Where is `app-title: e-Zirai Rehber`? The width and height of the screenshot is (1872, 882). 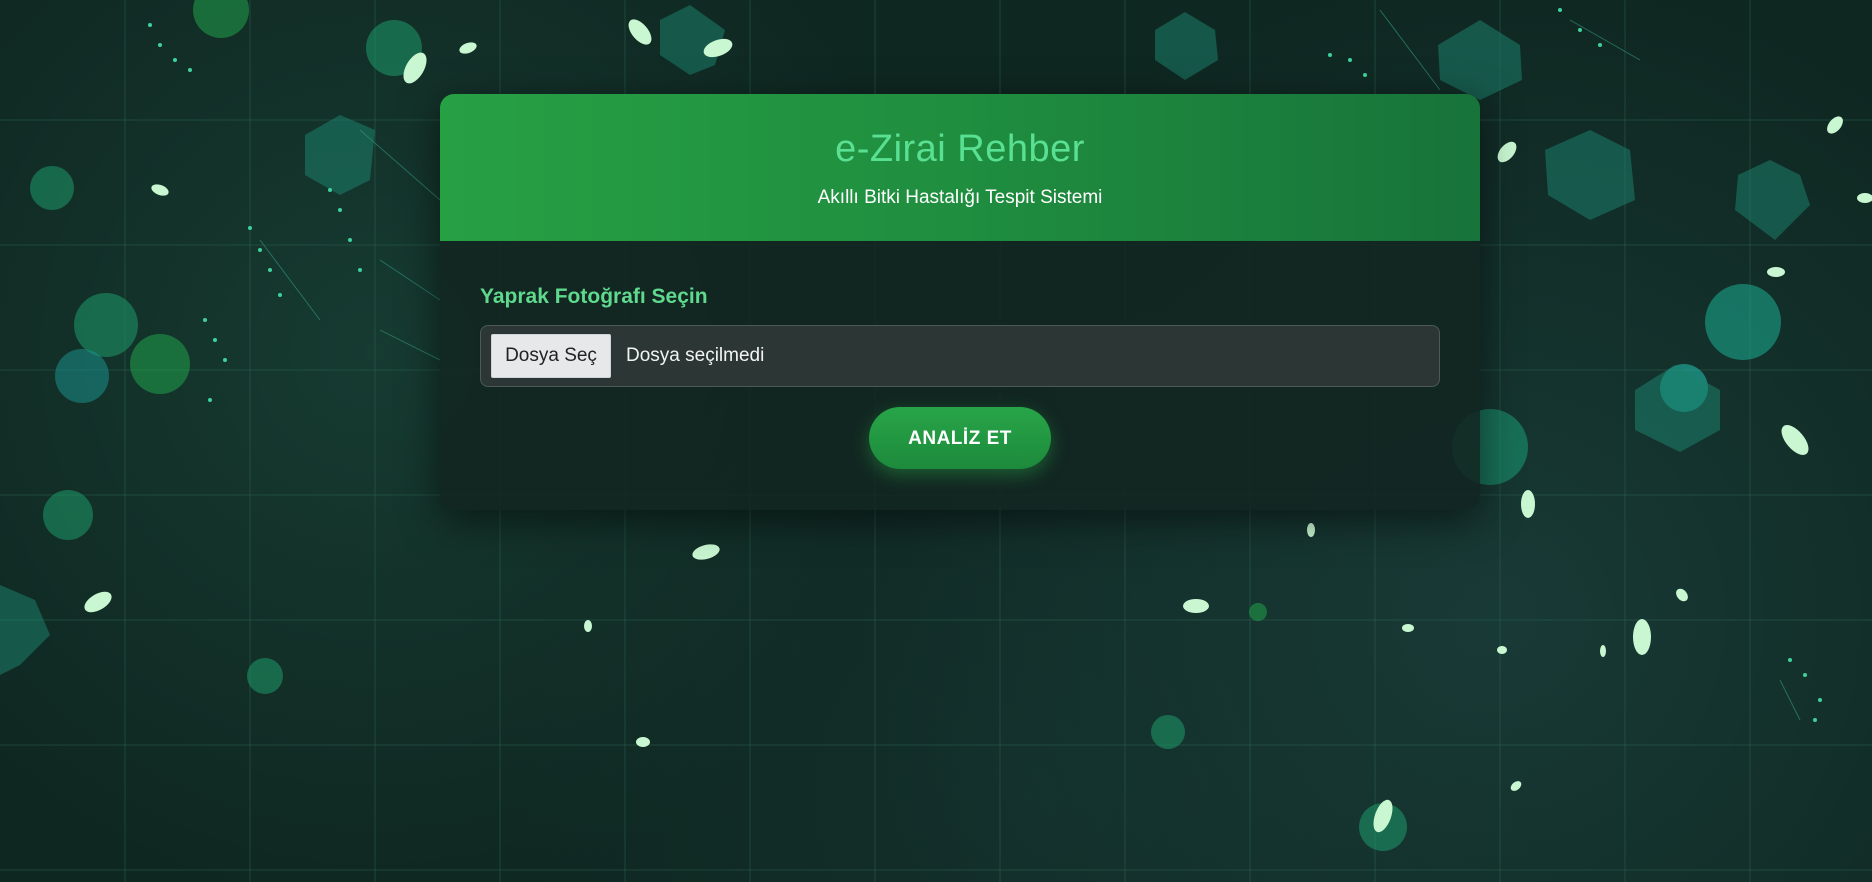 app-title: e-Zirai Rehber is located at coordinates (960, 149).